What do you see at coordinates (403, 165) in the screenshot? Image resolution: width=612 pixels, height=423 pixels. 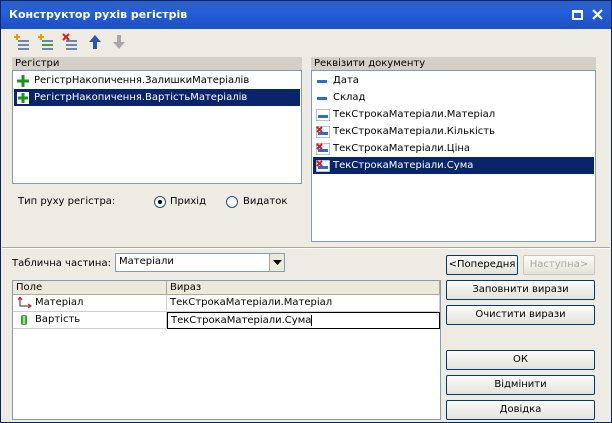 I see `attribute-item-label: ТекСтрокаМатеріали.Сума` at bounding box center [403, 165].